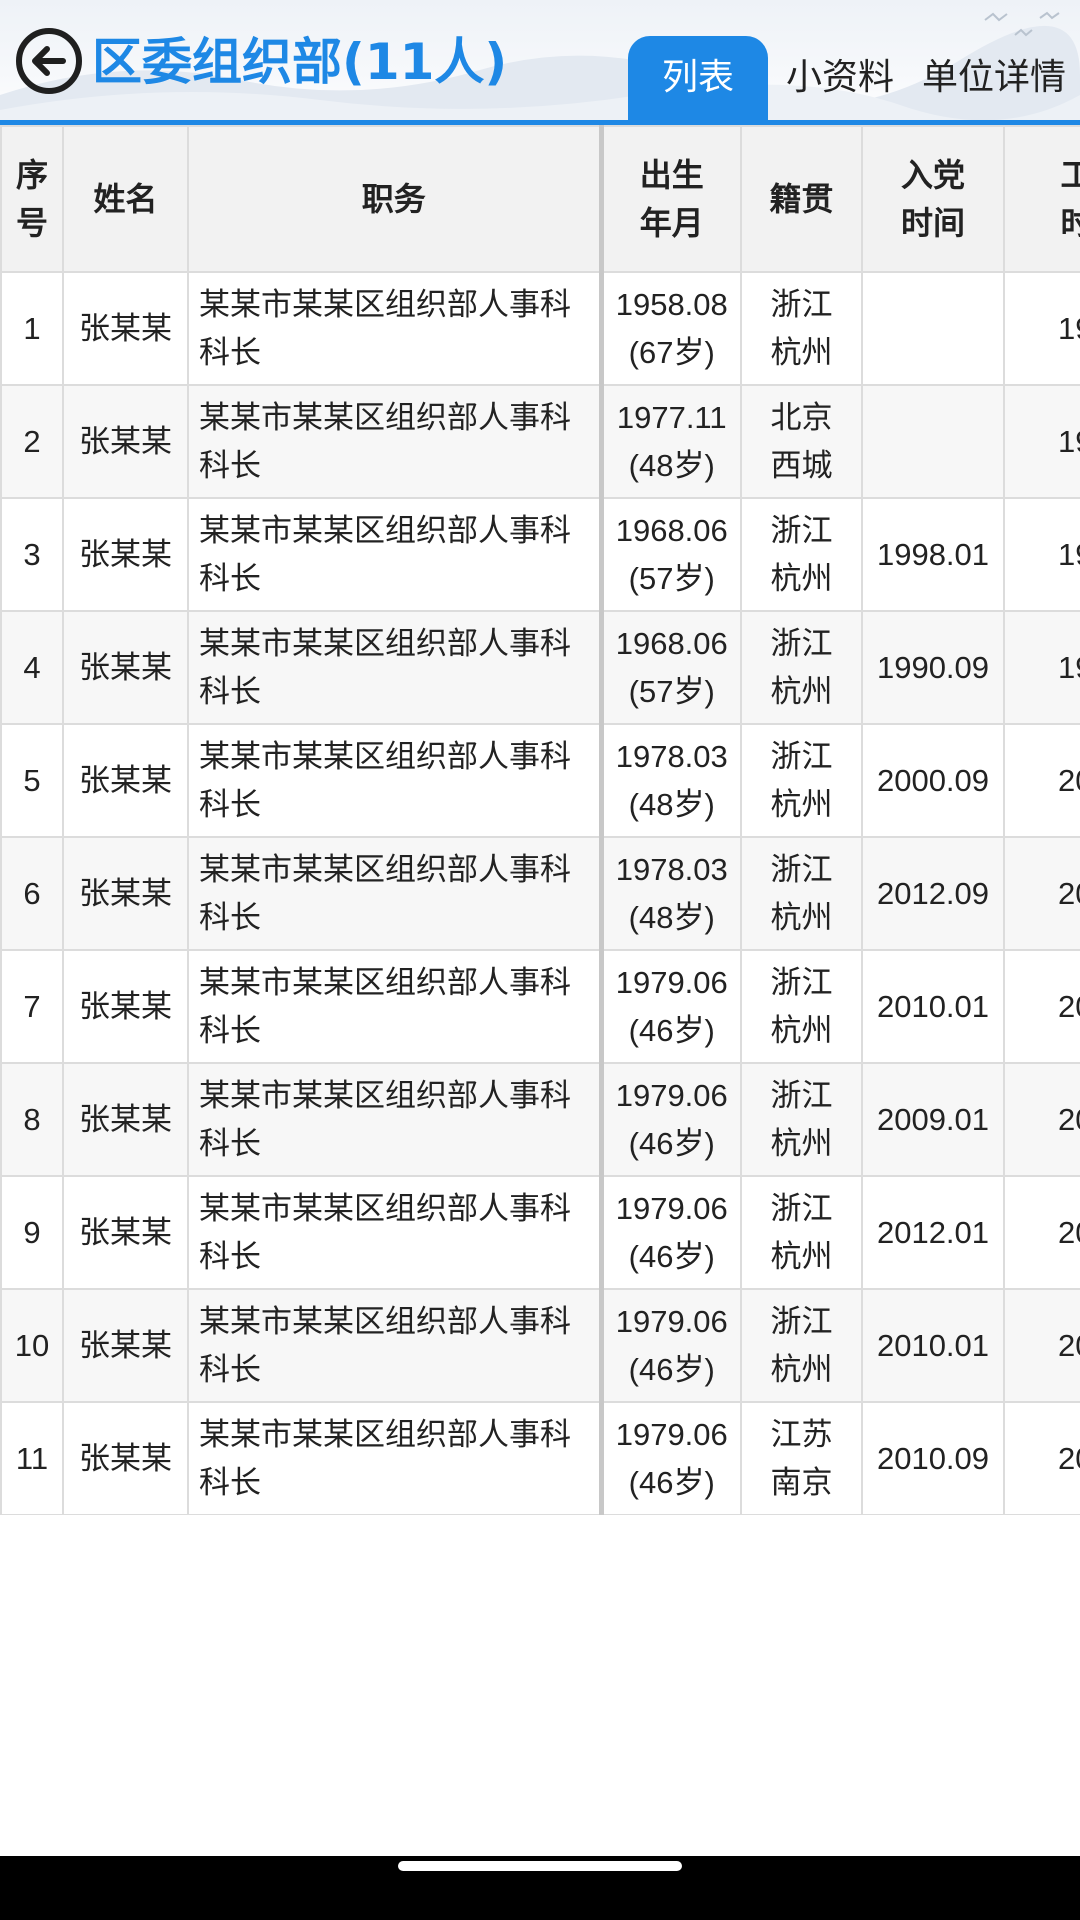 This screenshot has width=1080, height=1920. I want to click on native-place-text: 江苏南京, so click(801, 1458).